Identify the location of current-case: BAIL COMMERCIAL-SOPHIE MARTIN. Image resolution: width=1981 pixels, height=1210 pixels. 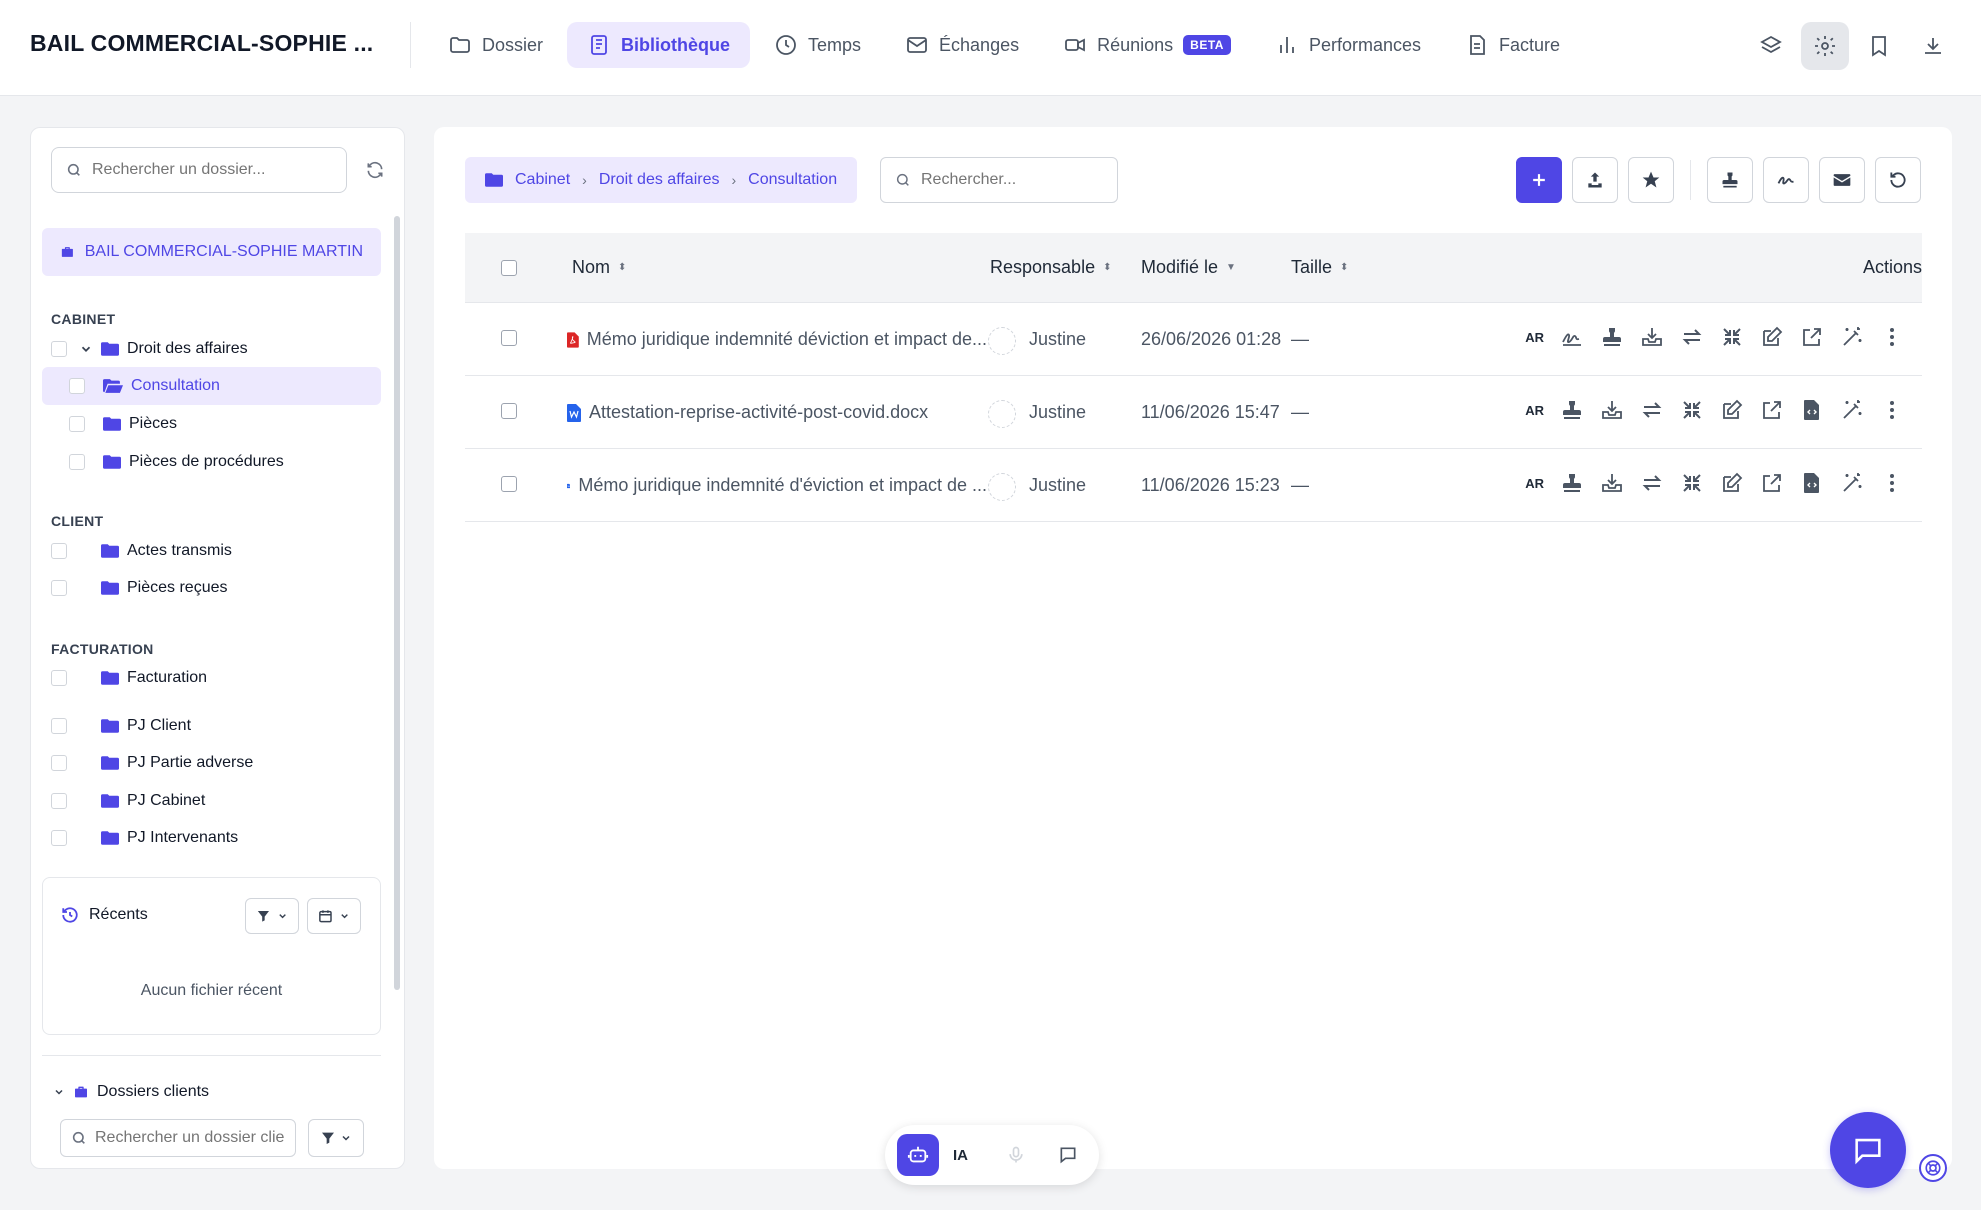
(211, 252).